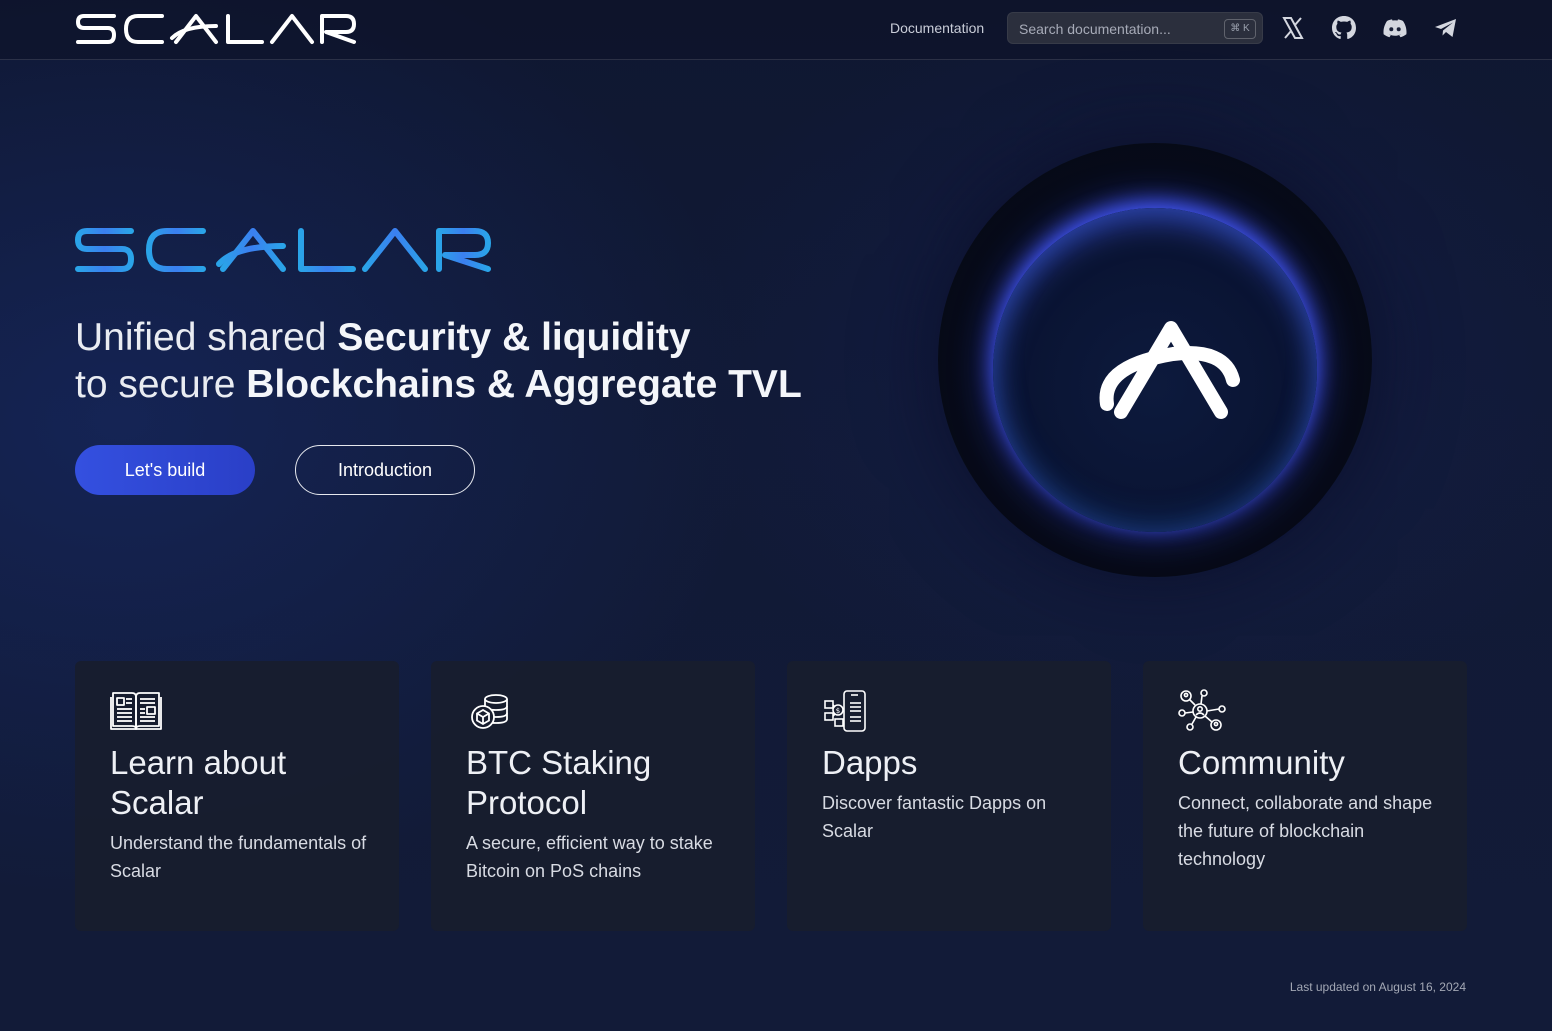  I want to click on scalar-mark-icon, so click(1169, 370).